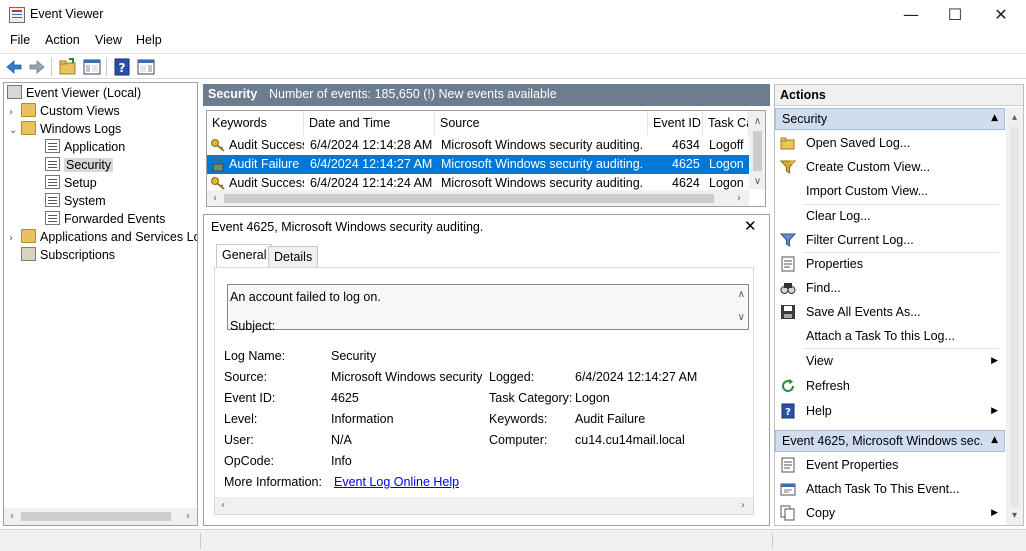  What do you see at coordinates (14, 67) in the screenshot?
I see `back-icon` at bounding box center [14, 67].